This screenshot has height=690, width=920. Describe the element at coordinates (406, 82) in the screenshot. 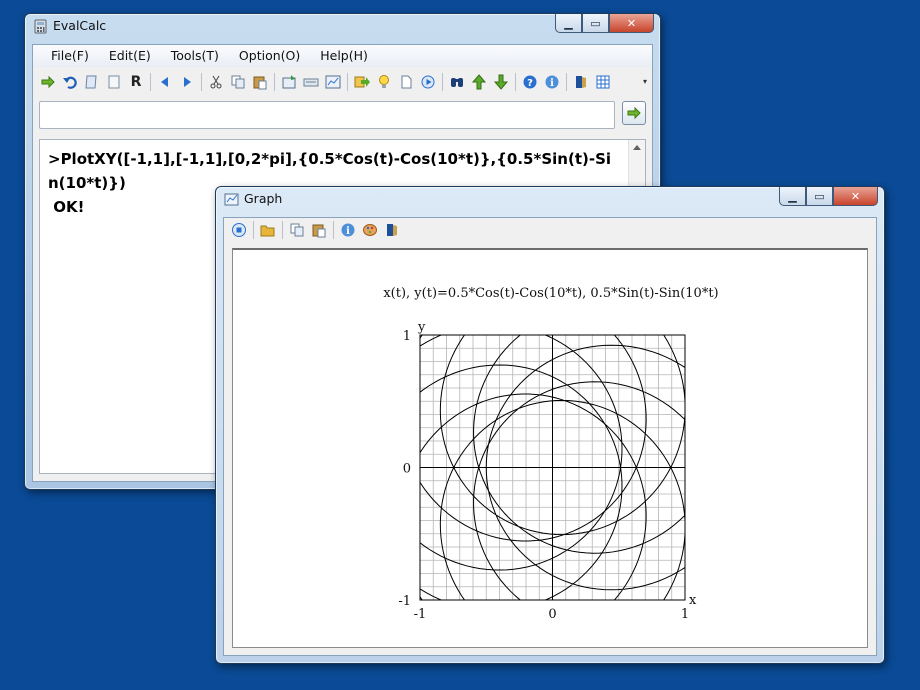

I see `blank-doc-icon` at that location.